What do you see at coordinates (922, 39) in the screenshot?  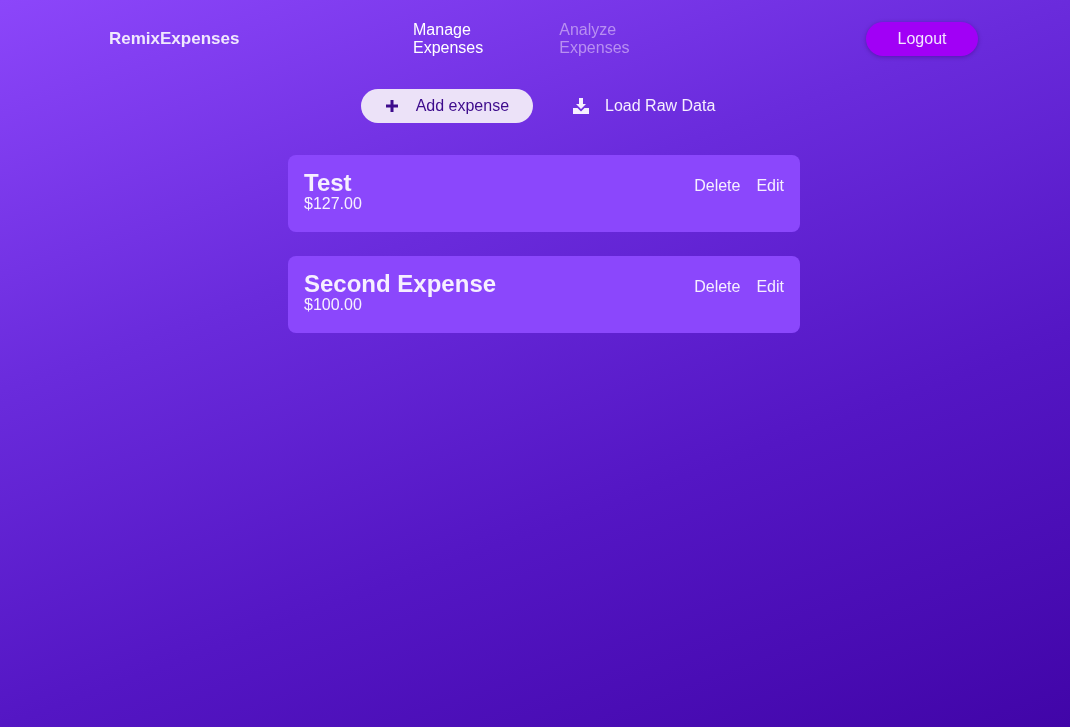 I see `logout-button: Logout` at bounding box center [922, 39].